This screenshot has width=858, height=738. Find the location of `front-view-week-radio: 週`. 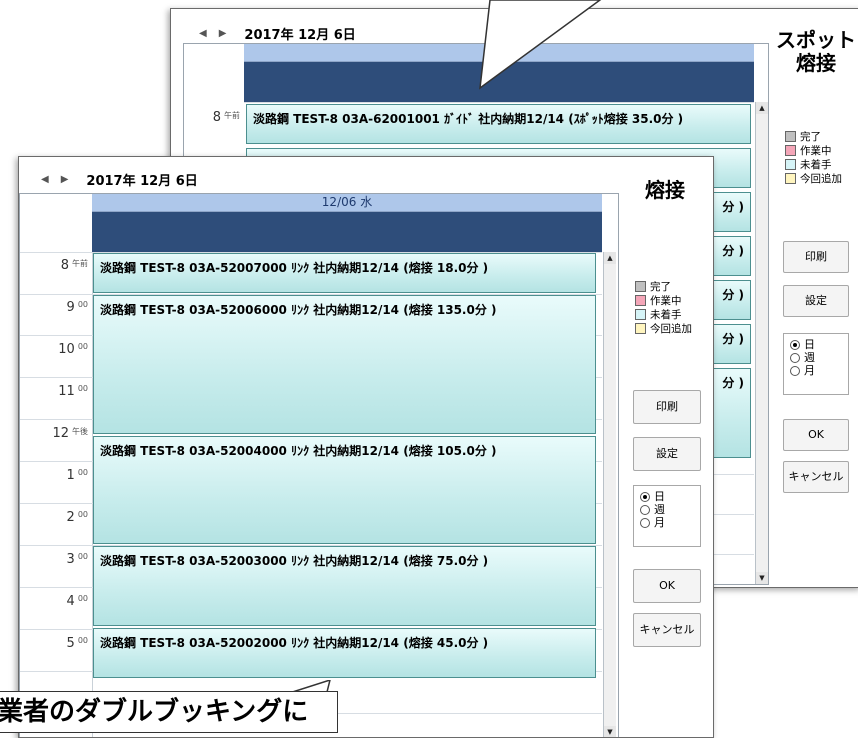

front-view-week-radio: 週 is located at coordinates (667, 509).